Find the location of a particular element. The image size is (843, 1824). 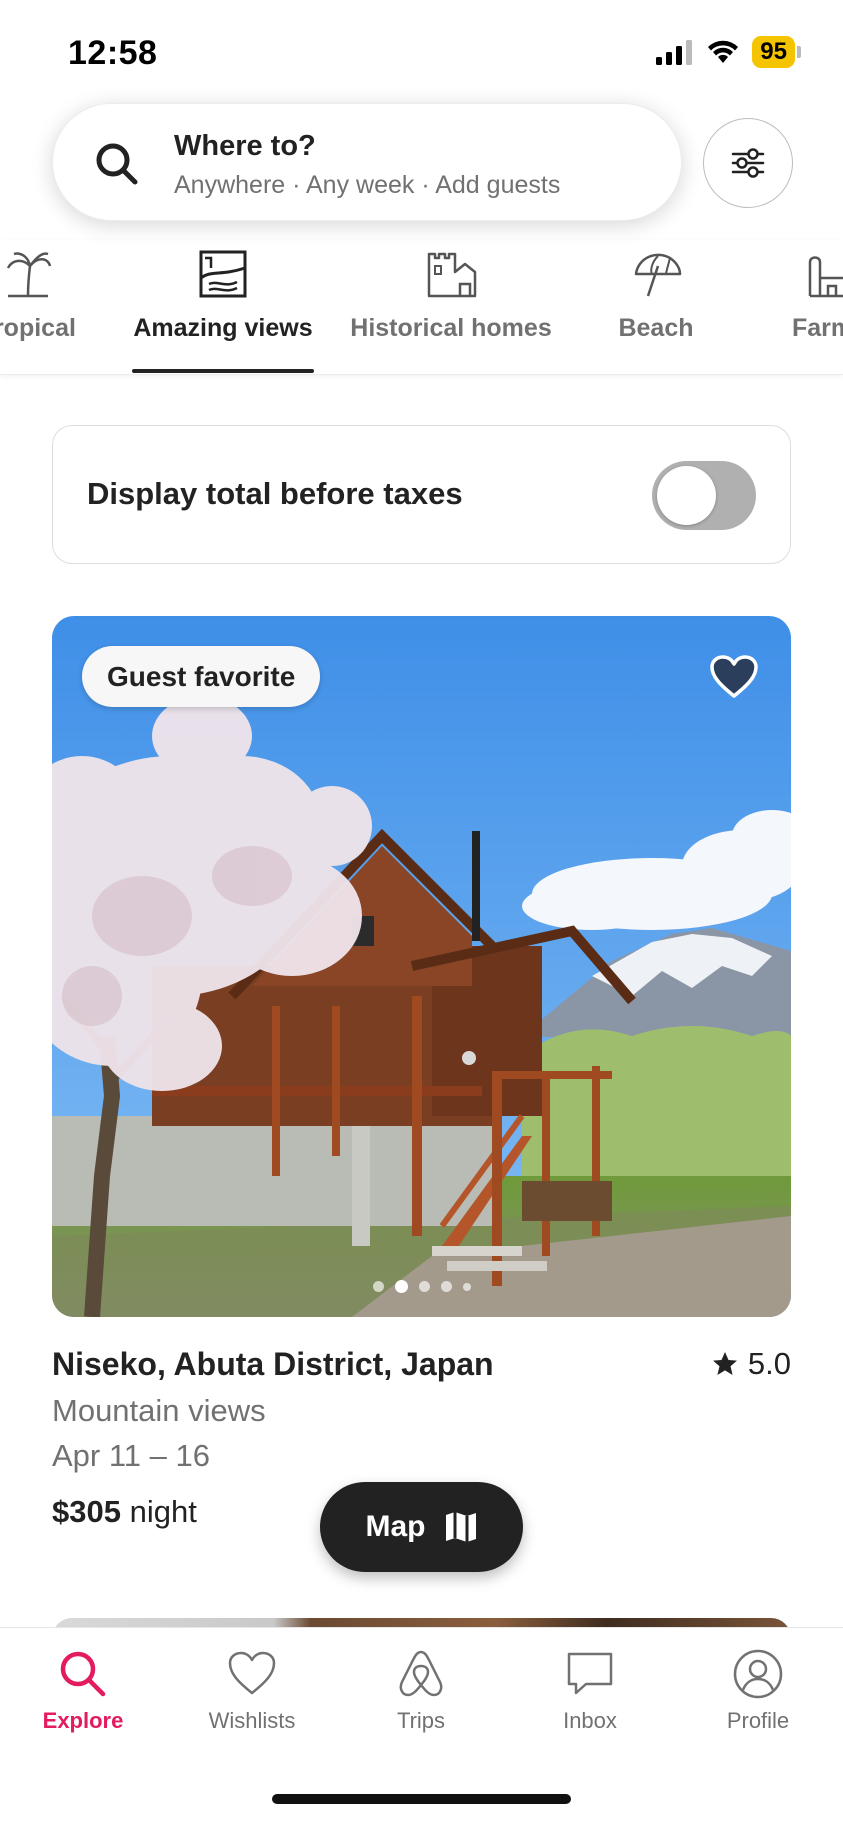

price-unit: night is located at coordinates (163, 1511).